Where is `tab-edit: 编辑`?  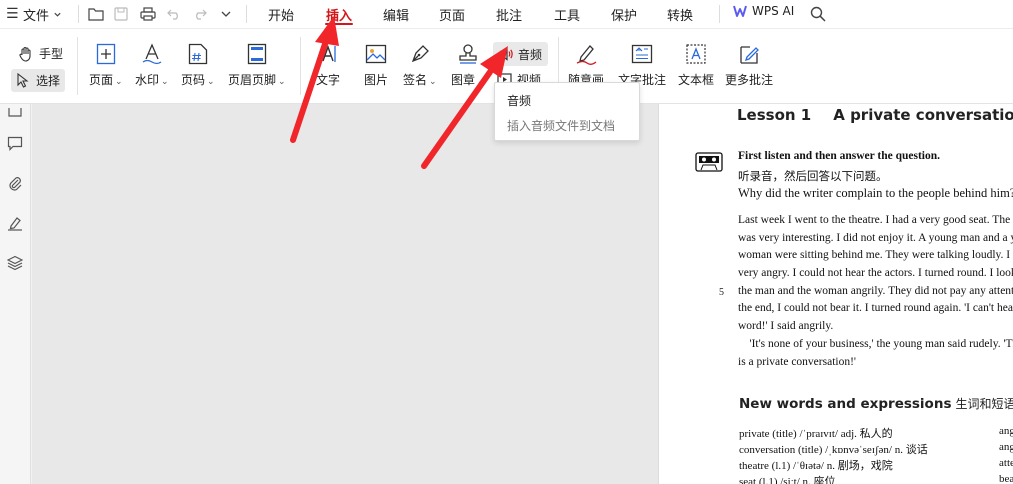 tab-edit: 编辑 is located at coordinates (396, 14).